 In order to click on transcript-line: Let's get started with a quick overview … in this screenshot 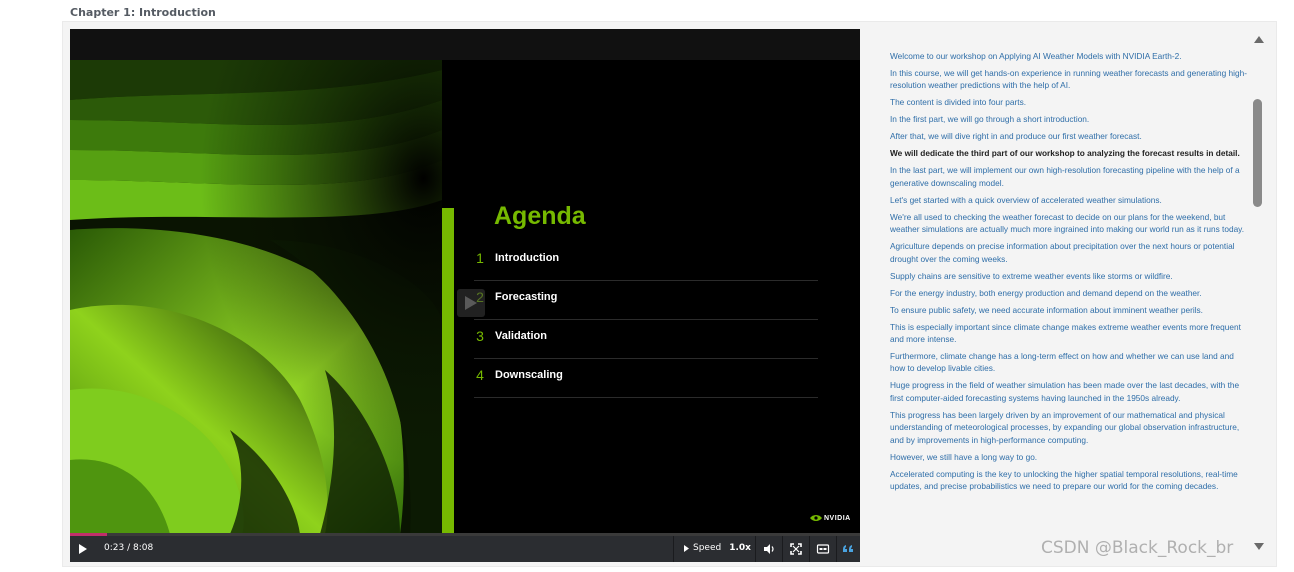, I will do `click(1070, 200)`.